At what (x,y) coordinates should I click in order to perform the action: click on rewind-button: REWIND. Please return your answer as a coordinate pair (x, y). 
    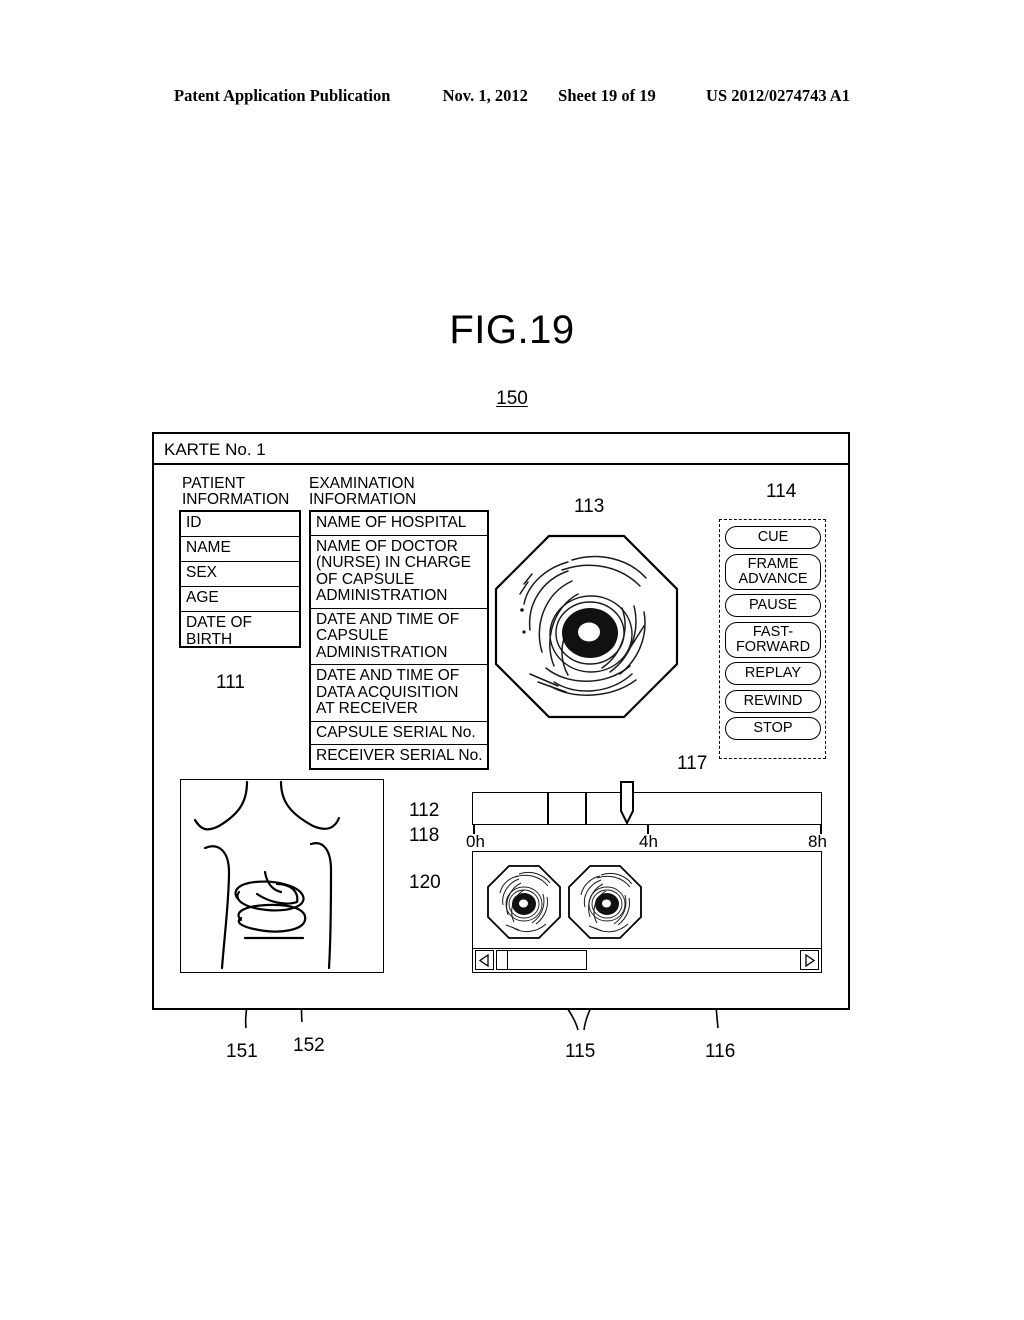
    Looking at the image, I should click on (773, 701).